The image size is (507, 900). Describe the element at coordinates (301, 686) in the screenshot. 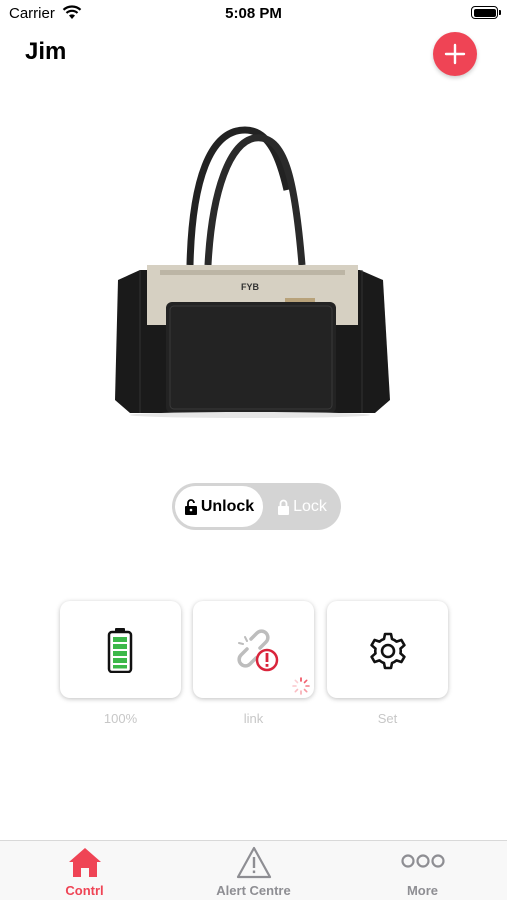

I see `loading-spinner-icon` at that location.